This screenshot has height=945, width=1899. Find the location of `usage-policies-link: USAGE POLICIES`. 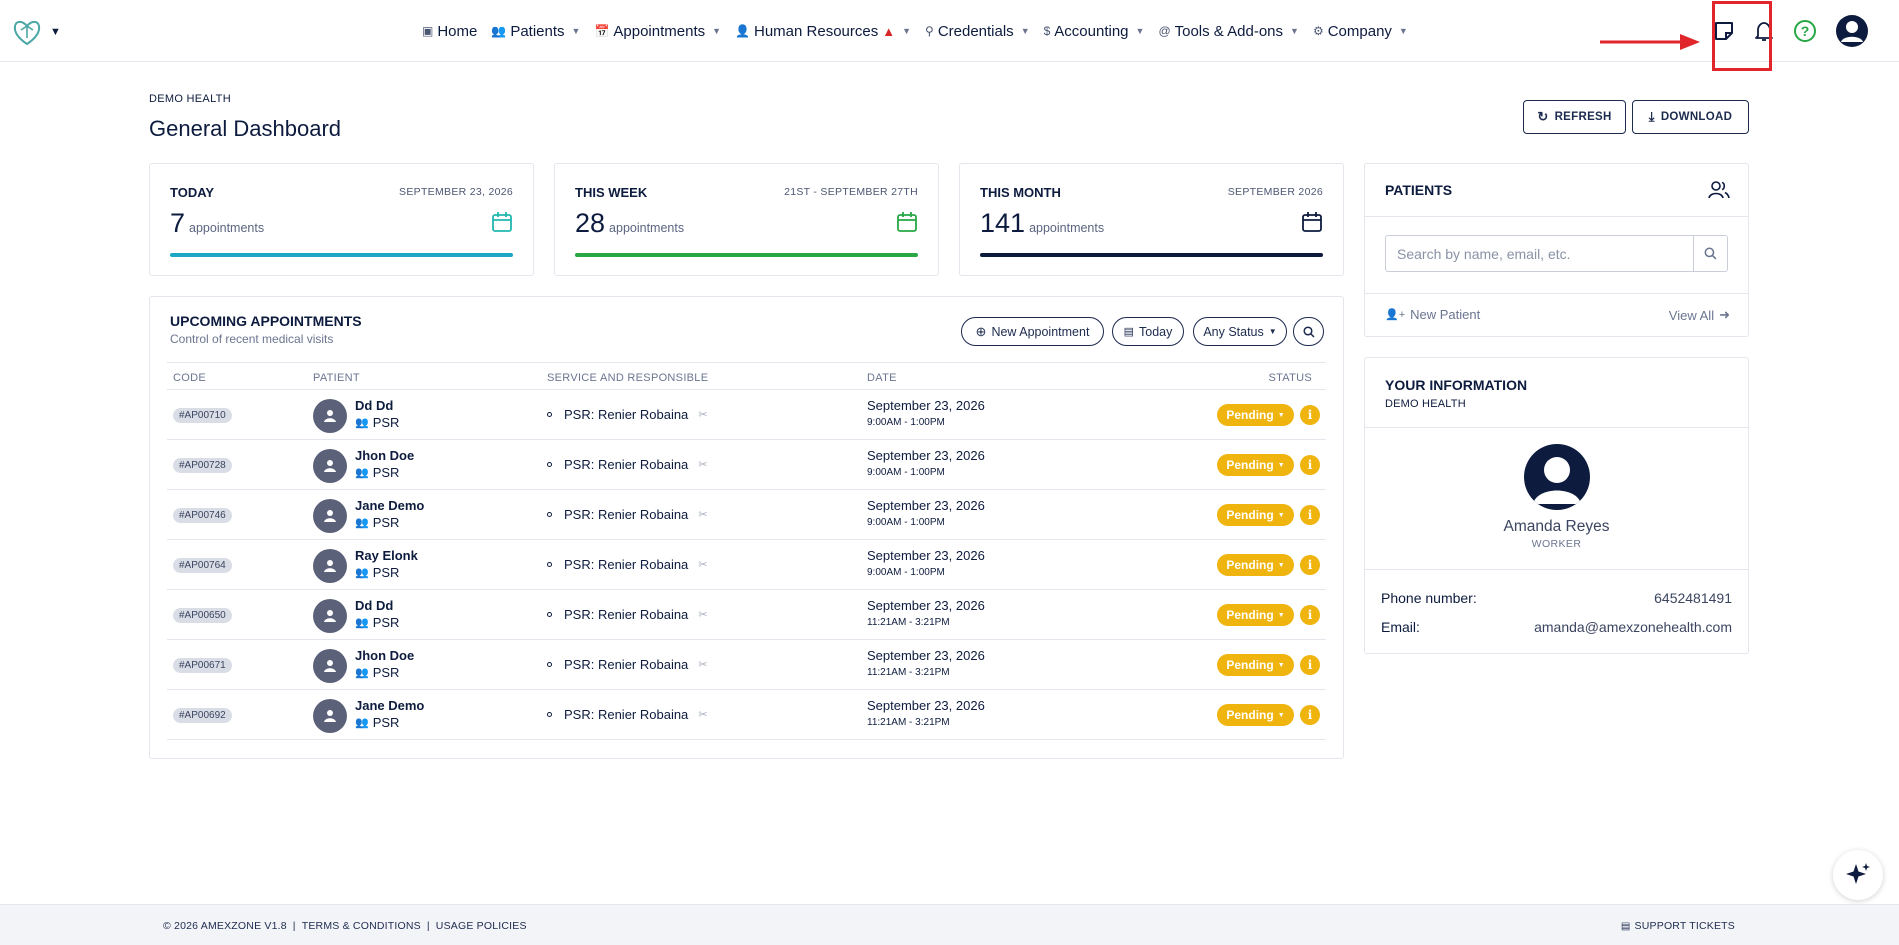

usage-policies-link: USAGE POLICIES is located at coordinates (481, 926).